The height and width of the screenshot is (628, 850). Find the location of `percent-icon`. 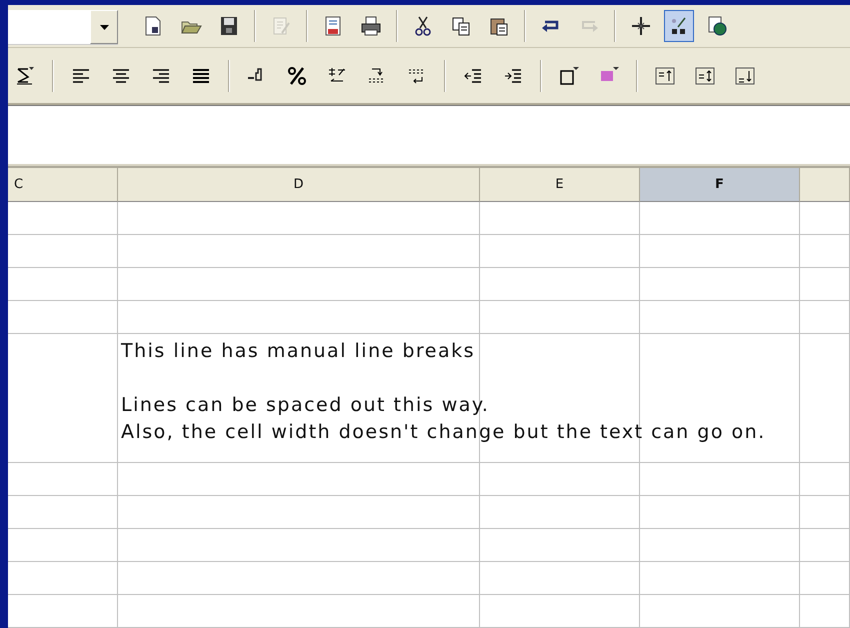

percent-icon is located at coordinates (297, 75).